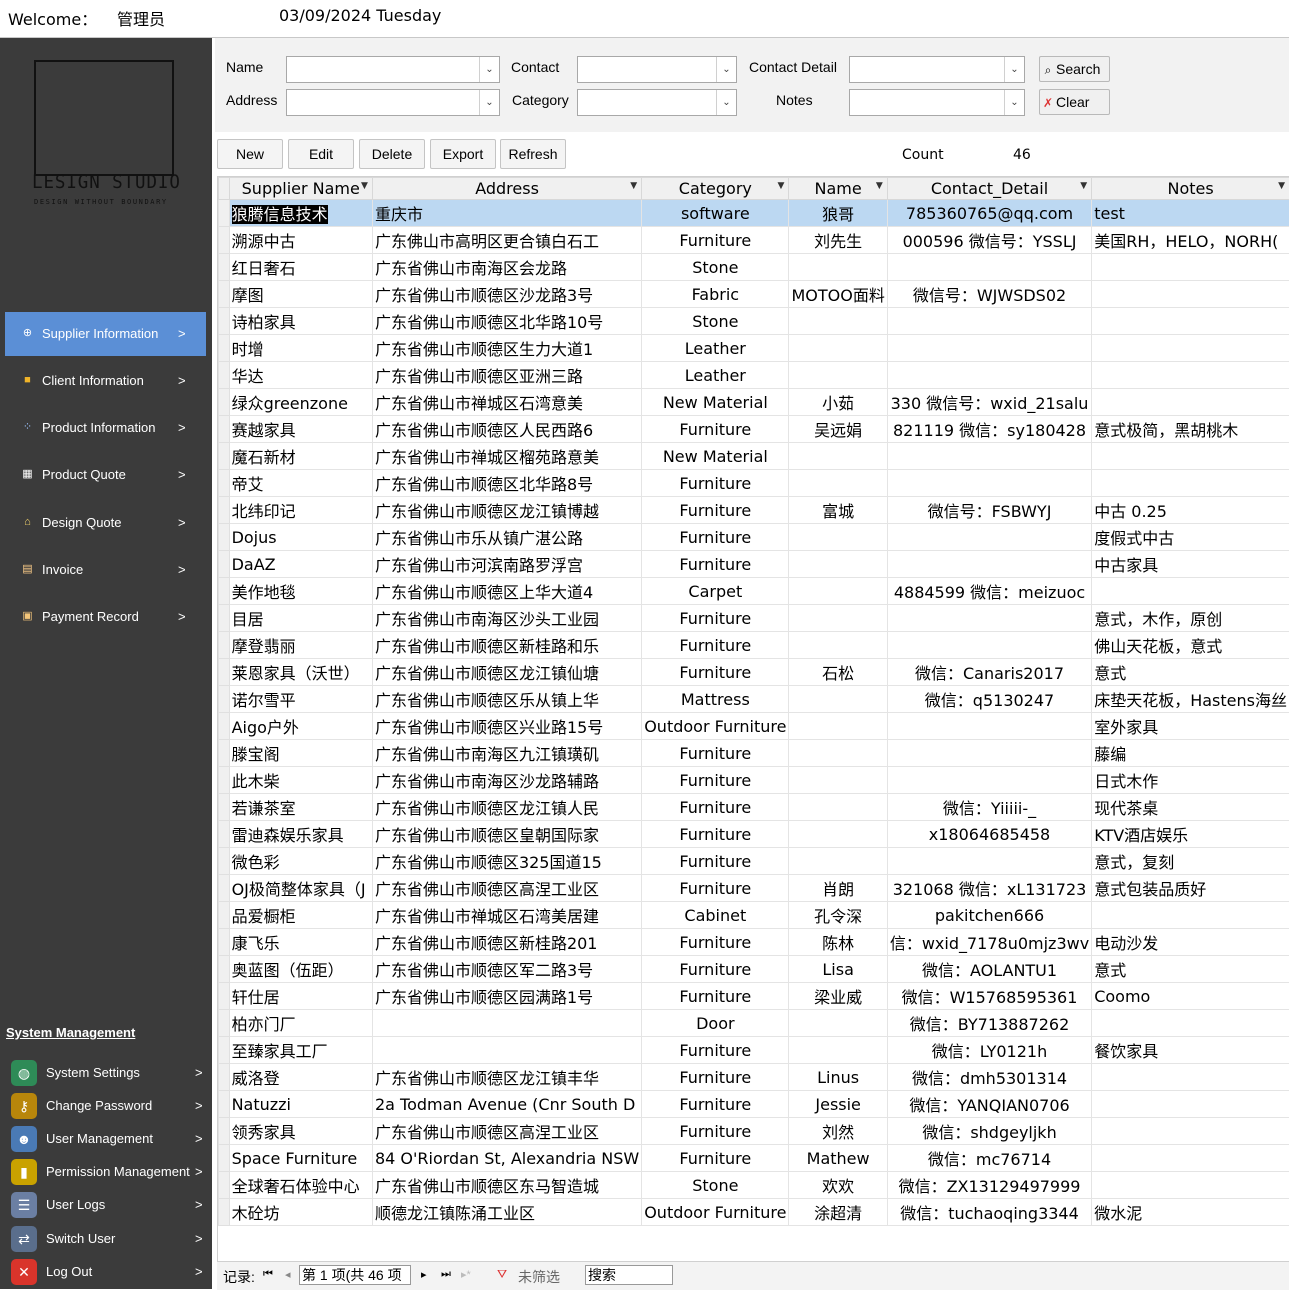  What do you see at coordinates (657, 69) in the screenshot?
I see `contact-filter-combo: ⌄` at bounding box center [657, 69].